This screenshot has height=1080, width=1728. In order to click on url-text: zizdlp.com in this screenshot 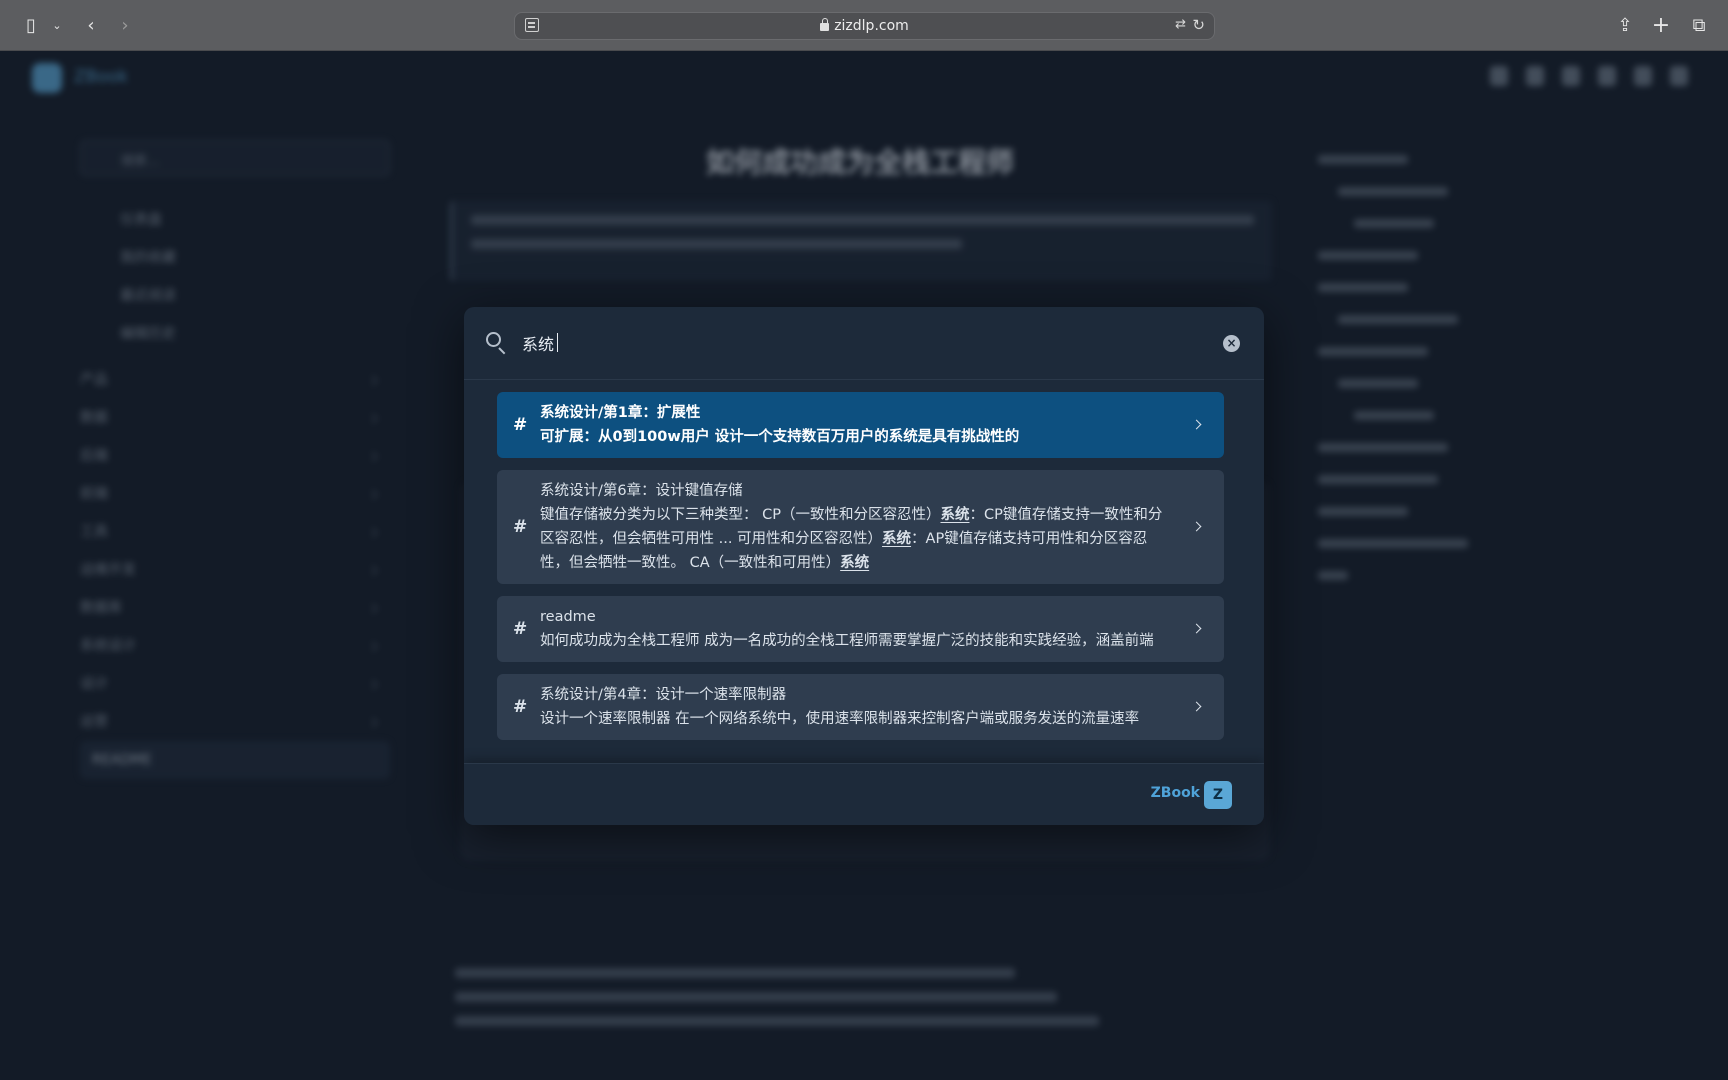, I will do `click(871, 26)`.